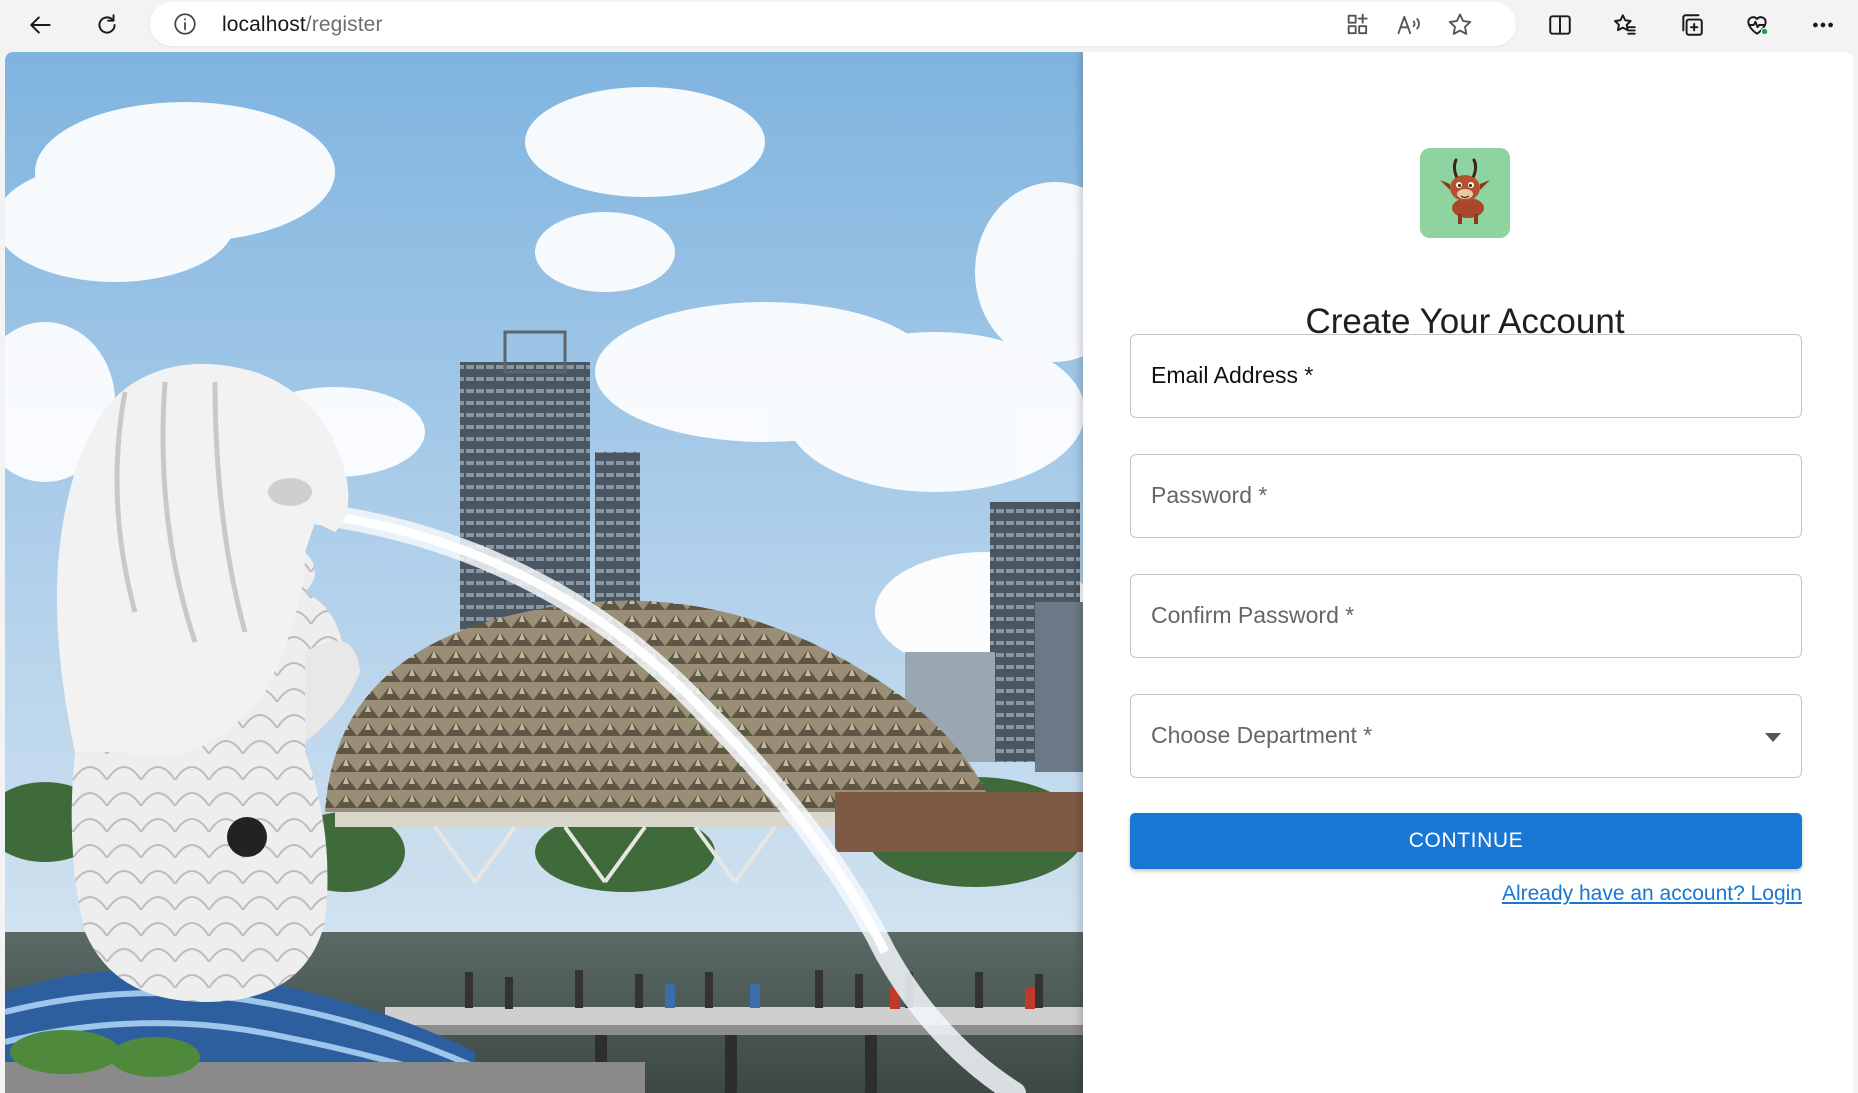 The height and width of the screenshot is (1093, 1858). Describe the element at coordinates (1652, 894) in the screenshot. I see `login-link: Already have an account? Login` at that location.